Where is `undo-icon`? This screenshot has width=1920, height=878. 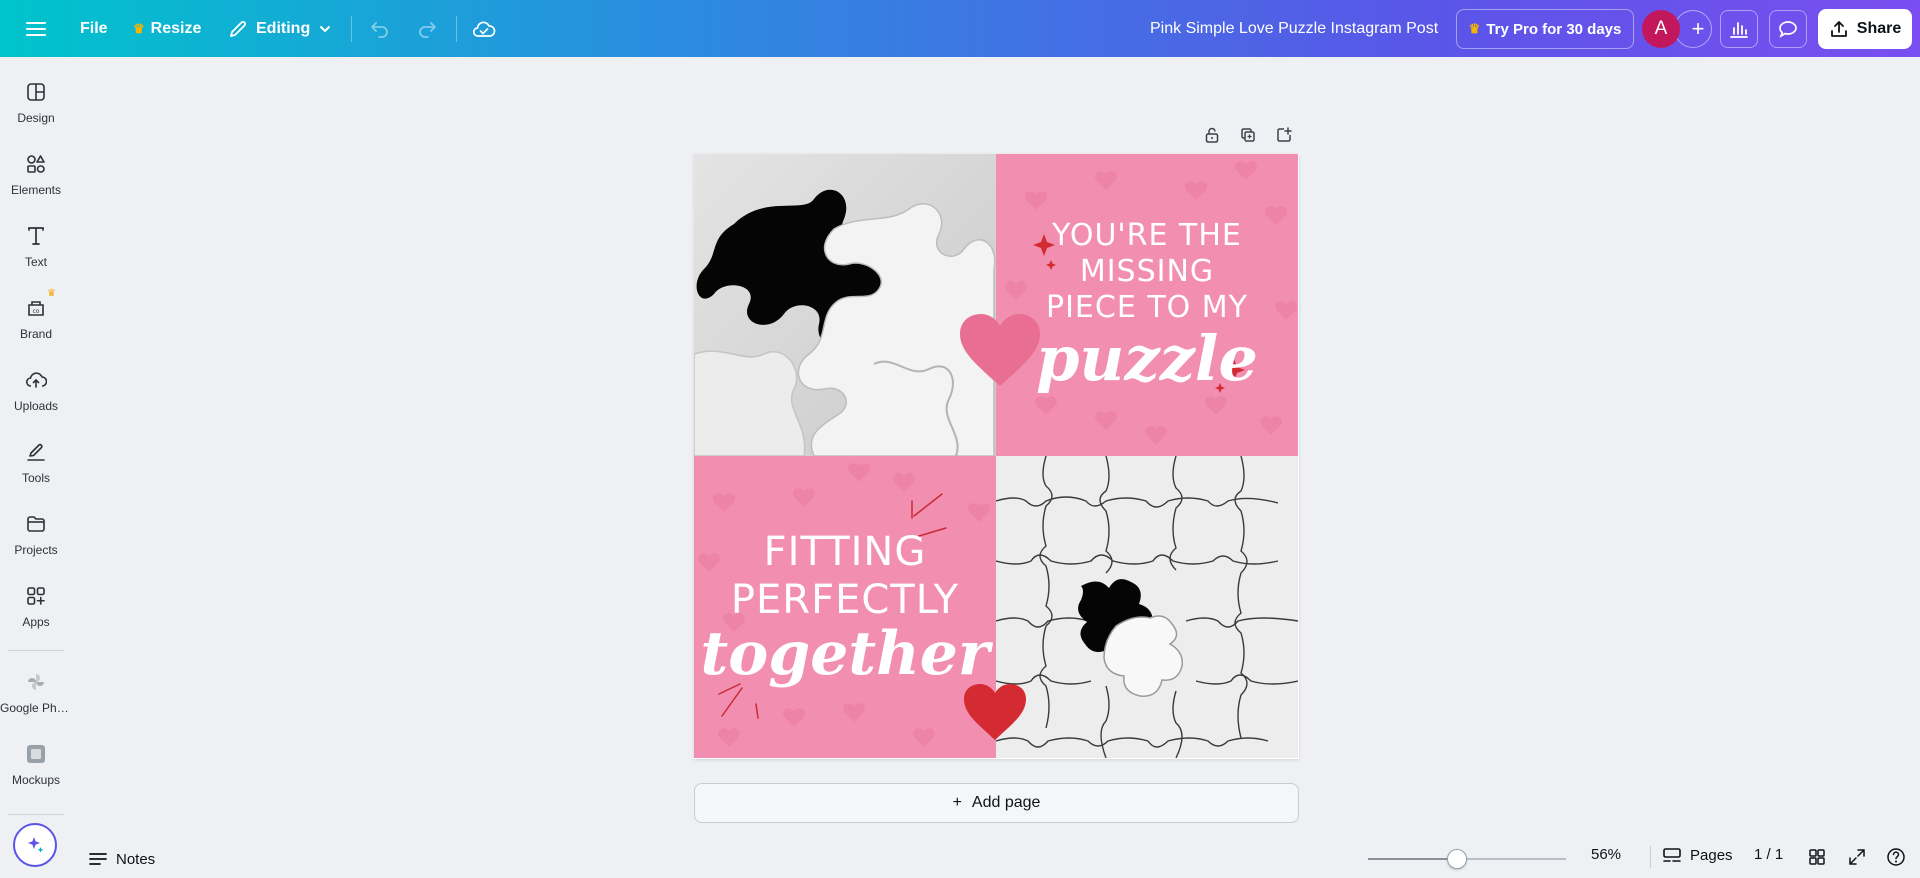
undo-icon is located at coordinates (380, 28).